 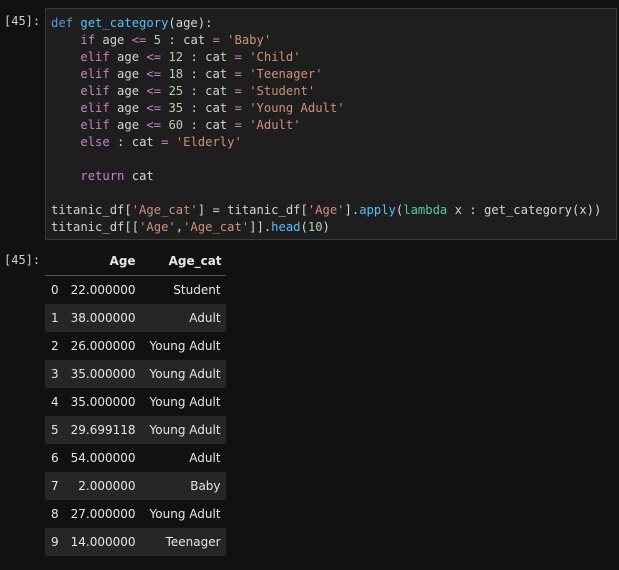 What do you see at coordinates (103, 318) in the screenshot?
I see `cell-age: 38.000000` at bounding box center [103, 318].